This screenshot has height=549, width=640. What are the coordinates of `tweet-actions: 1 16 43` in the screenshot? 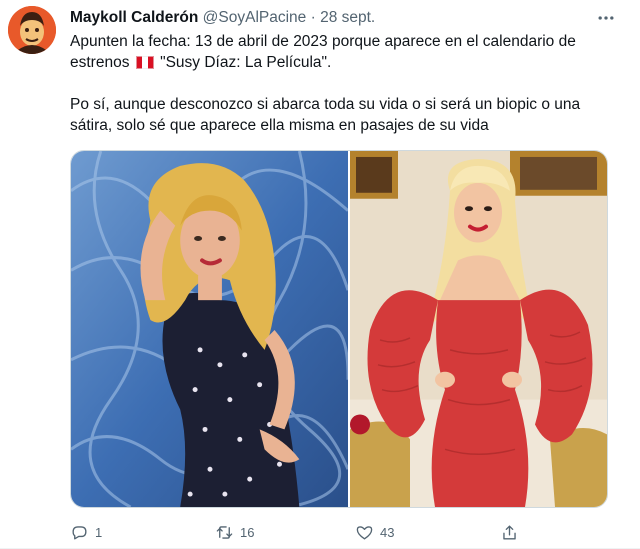 It's located at (295, 532).